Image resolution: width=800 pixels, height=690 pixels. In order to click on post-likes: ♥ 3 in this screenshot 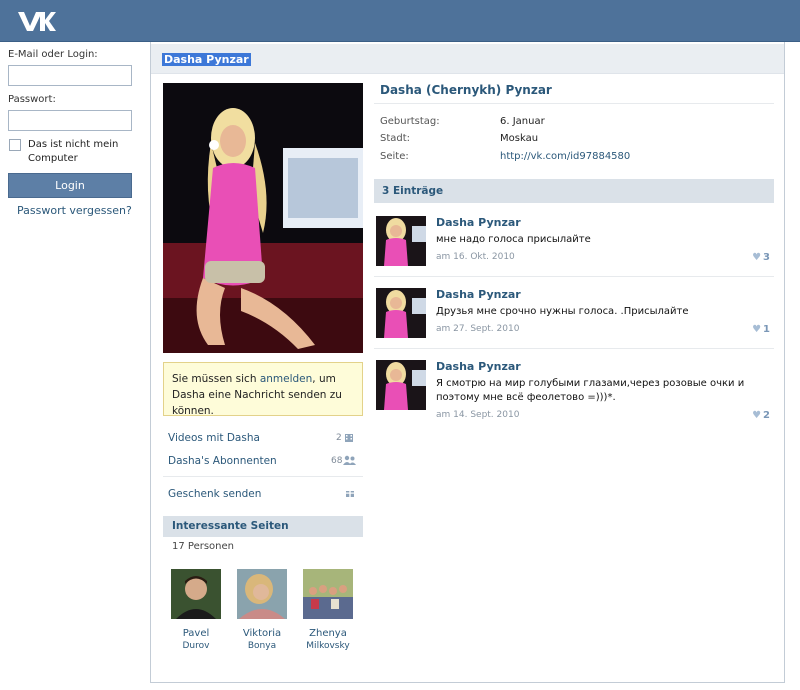, I will do `click(761, 257)`.